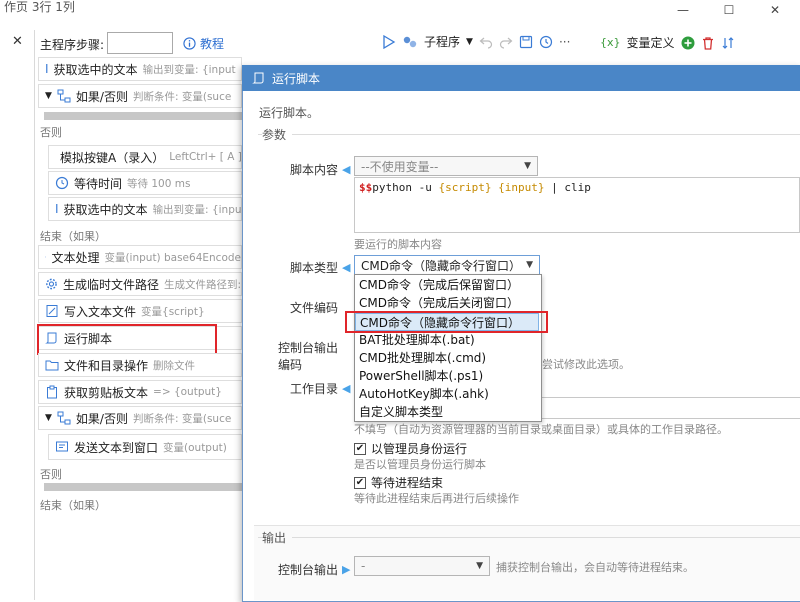 Image resolution: width=800 pixels, height=602 pixels. I want to click on else-branch-bar, so click(143, 487).